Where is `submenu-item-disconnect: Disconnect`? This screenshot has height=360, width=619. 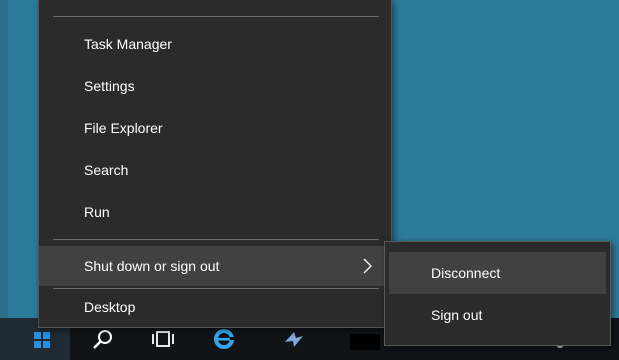
submenu-item-disconnect: Disconnect is located at coordinates (497, 273).